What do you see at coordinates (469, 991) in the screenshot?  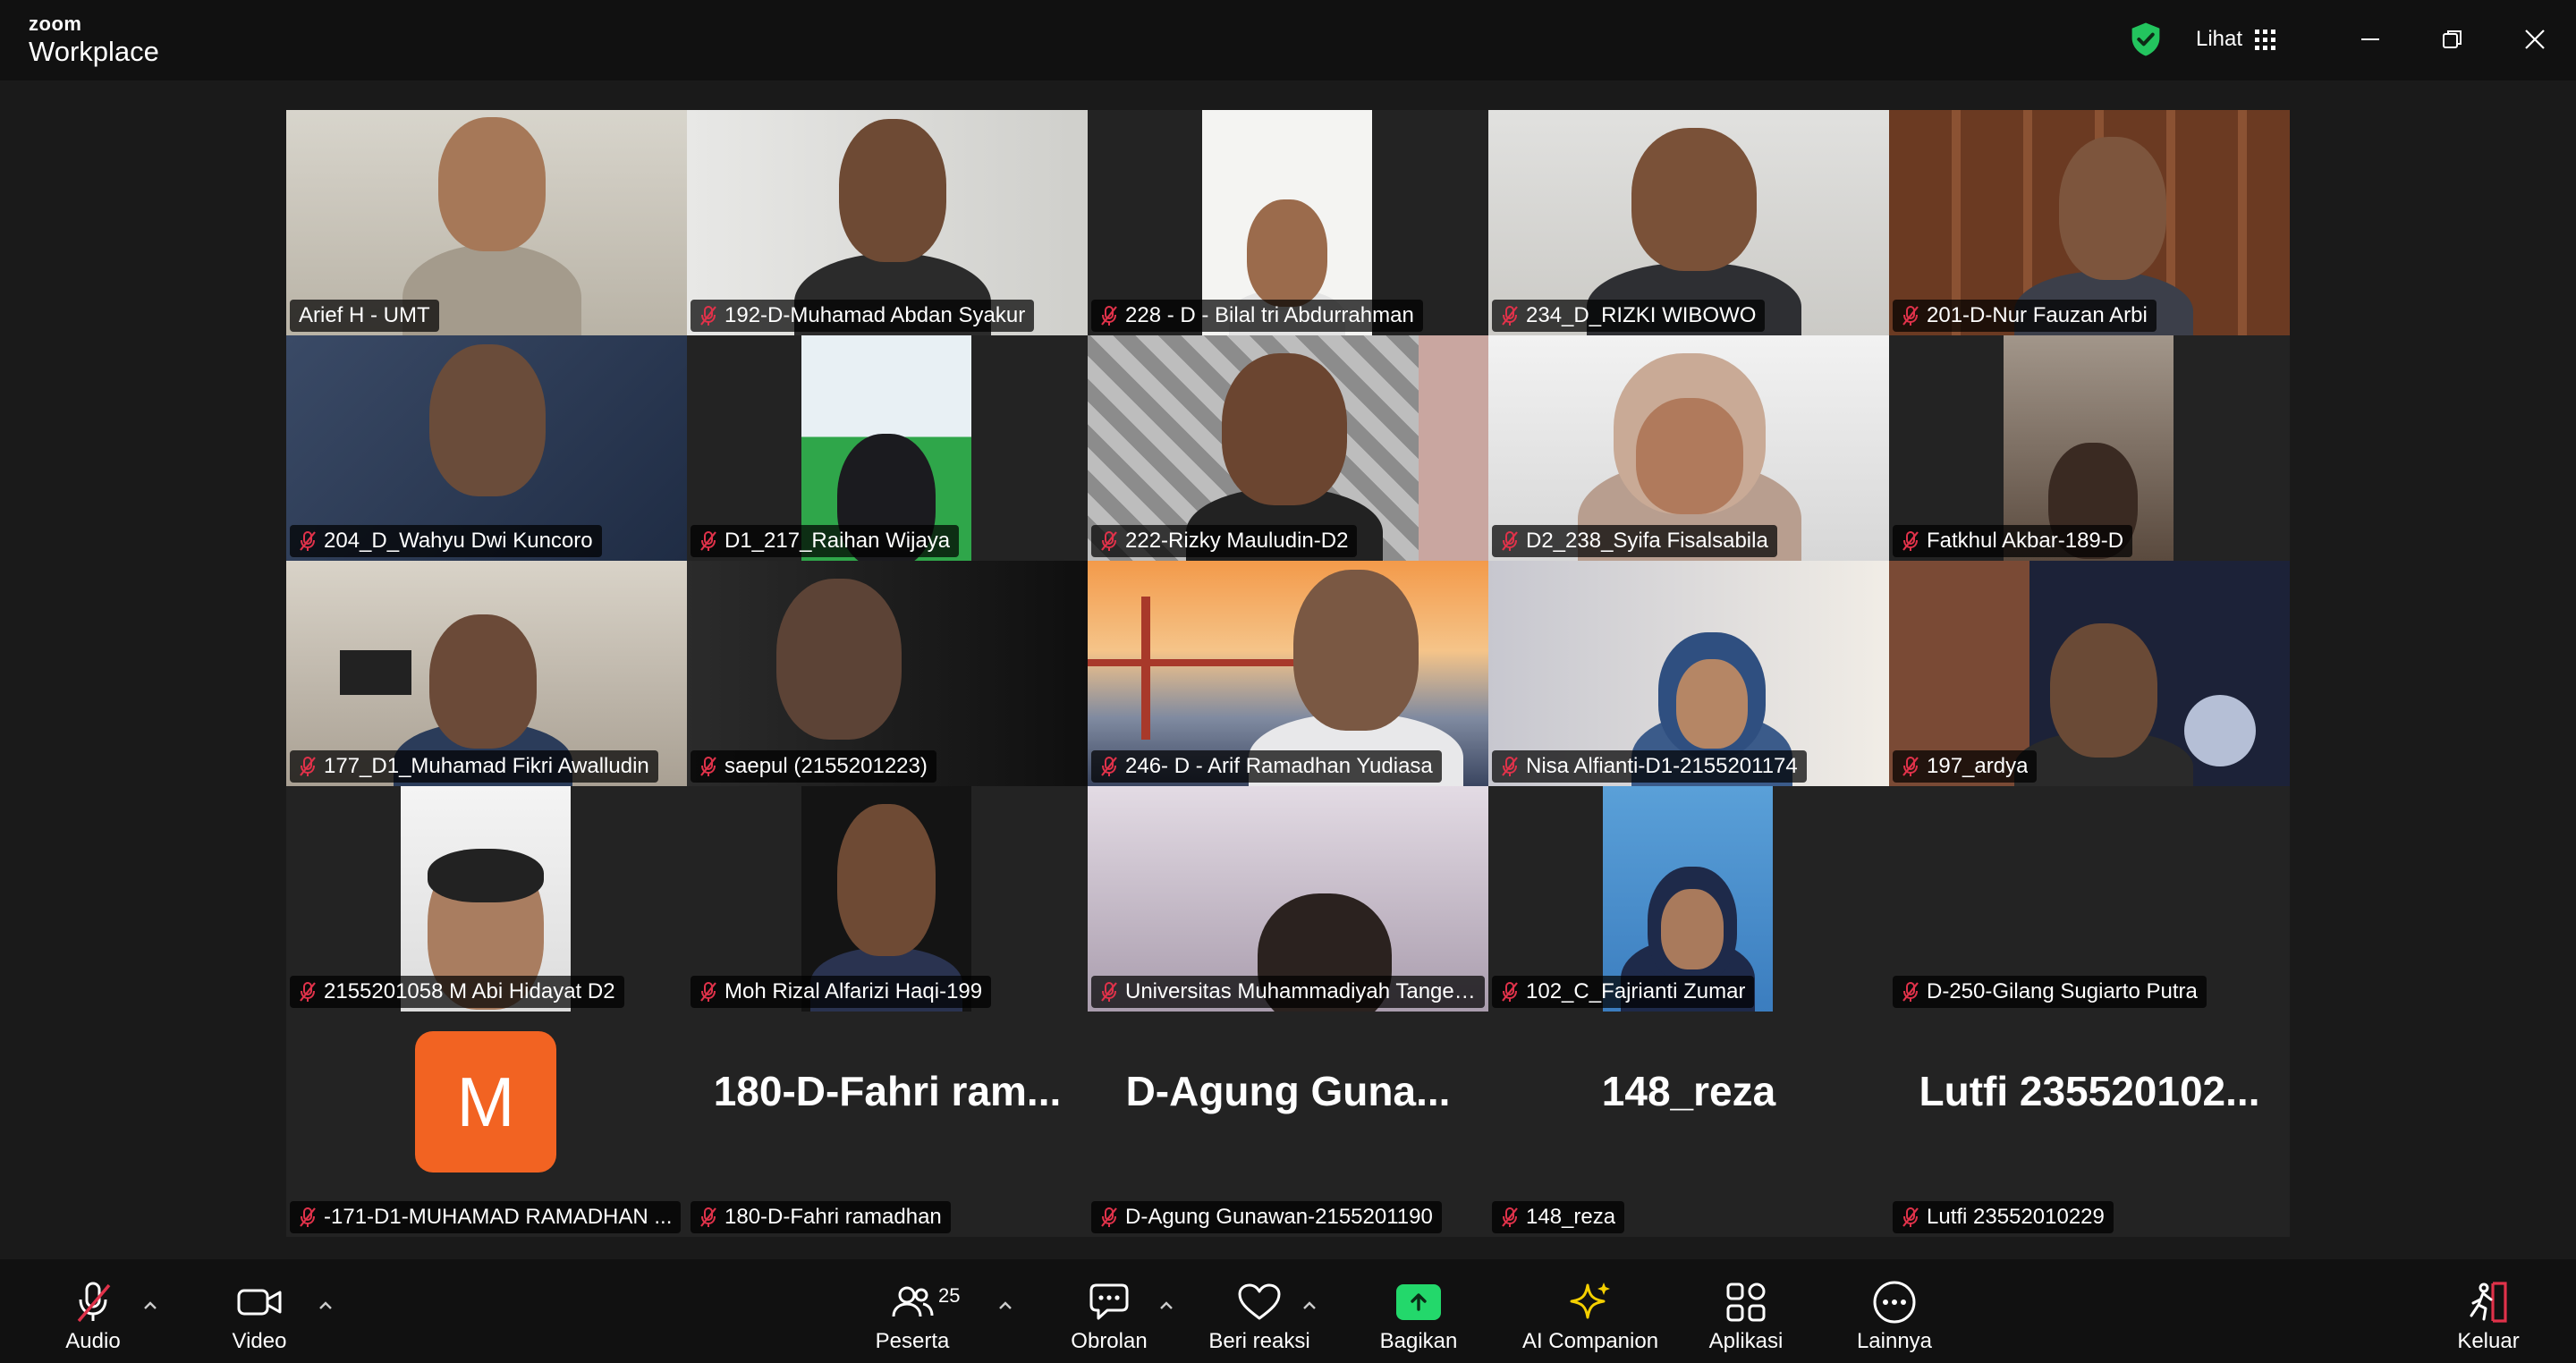 I see `participant-name: 2155201058 M Abi Hidayat D2` at bounding box center [469, 991].